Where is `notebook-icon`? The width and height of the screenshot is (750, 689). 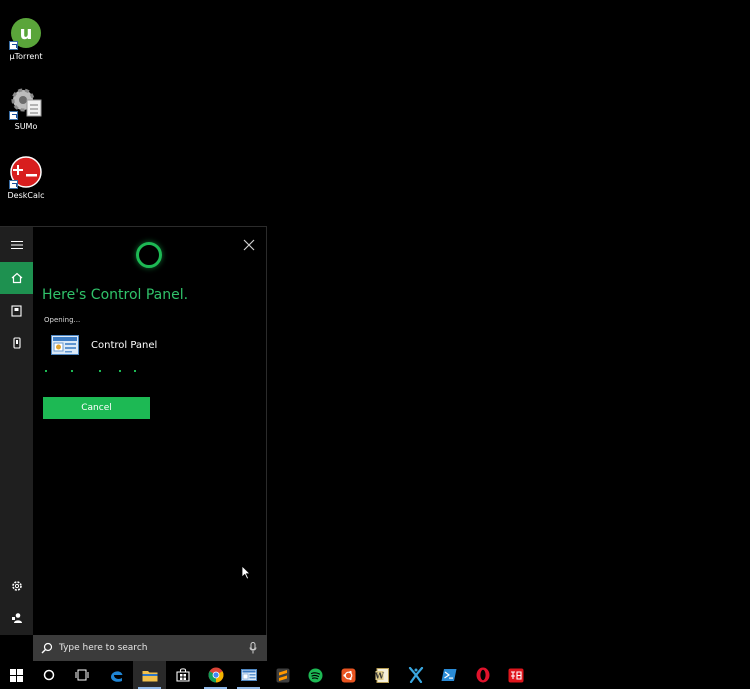
notebook-icon is located at coordinates (16, 311).